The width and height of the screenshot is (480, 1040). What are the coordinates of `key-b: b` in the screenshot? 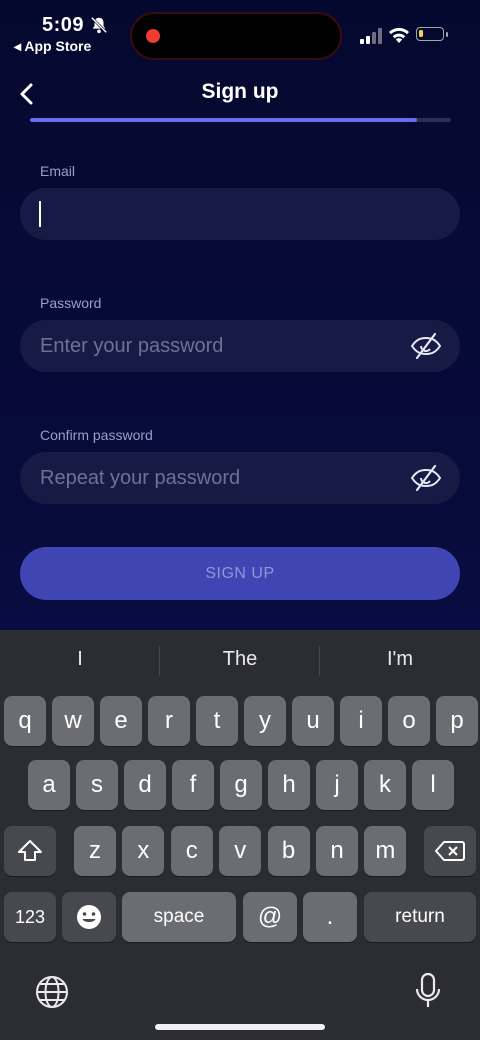 It's located at (288, 851).